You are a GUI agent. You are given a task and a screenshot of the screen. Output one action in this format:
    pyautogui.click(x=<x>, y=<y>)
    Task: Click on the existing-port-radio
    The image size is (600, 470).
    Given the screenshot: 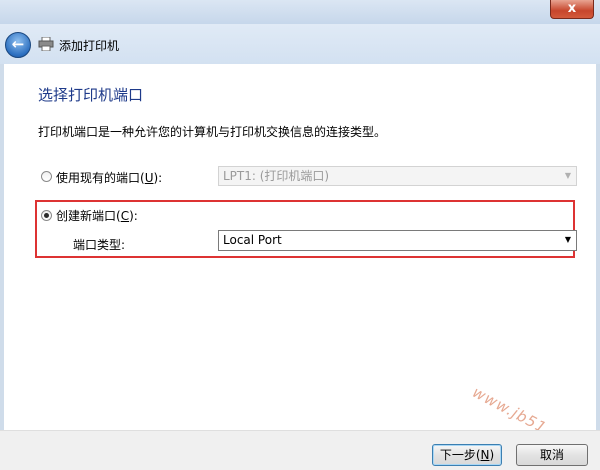 What is the action you would take?
    pyautogui.click(x=46, y=176)
    